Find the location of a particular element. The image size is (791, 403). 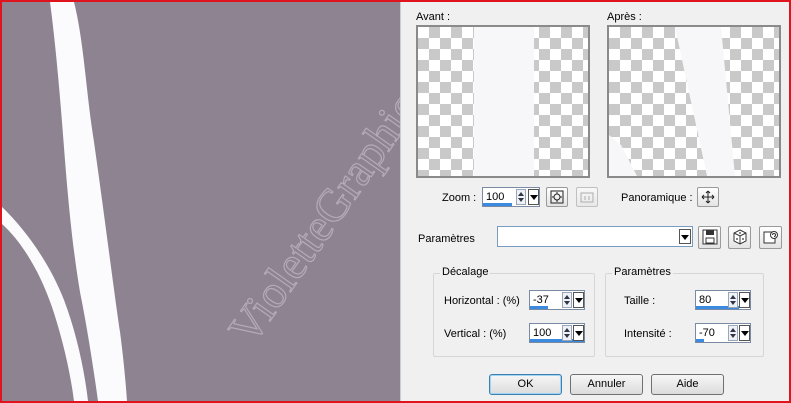

save-preset-button is located at coordinates (709, 237).